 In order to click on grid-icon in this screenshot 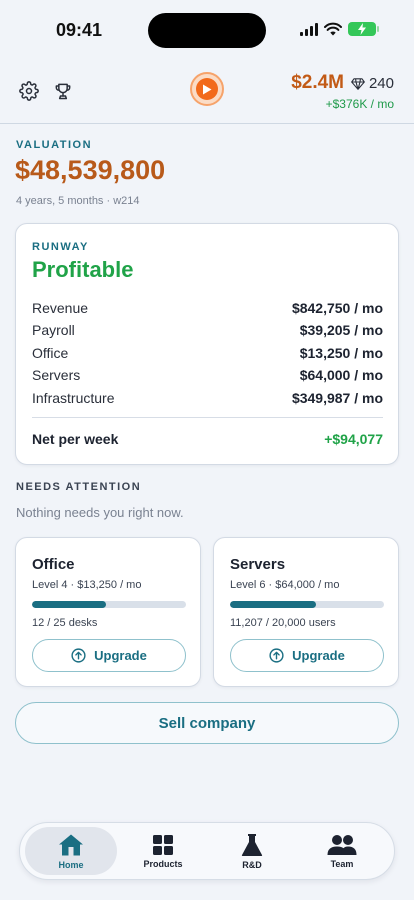, I will do `click(163, 844)`.